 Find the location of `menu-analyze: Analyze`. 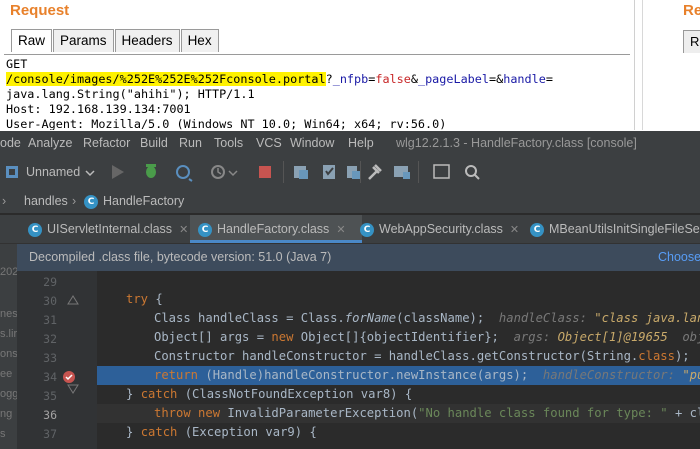

menu-analyze: Analyze is located at coordinates (50, 143).